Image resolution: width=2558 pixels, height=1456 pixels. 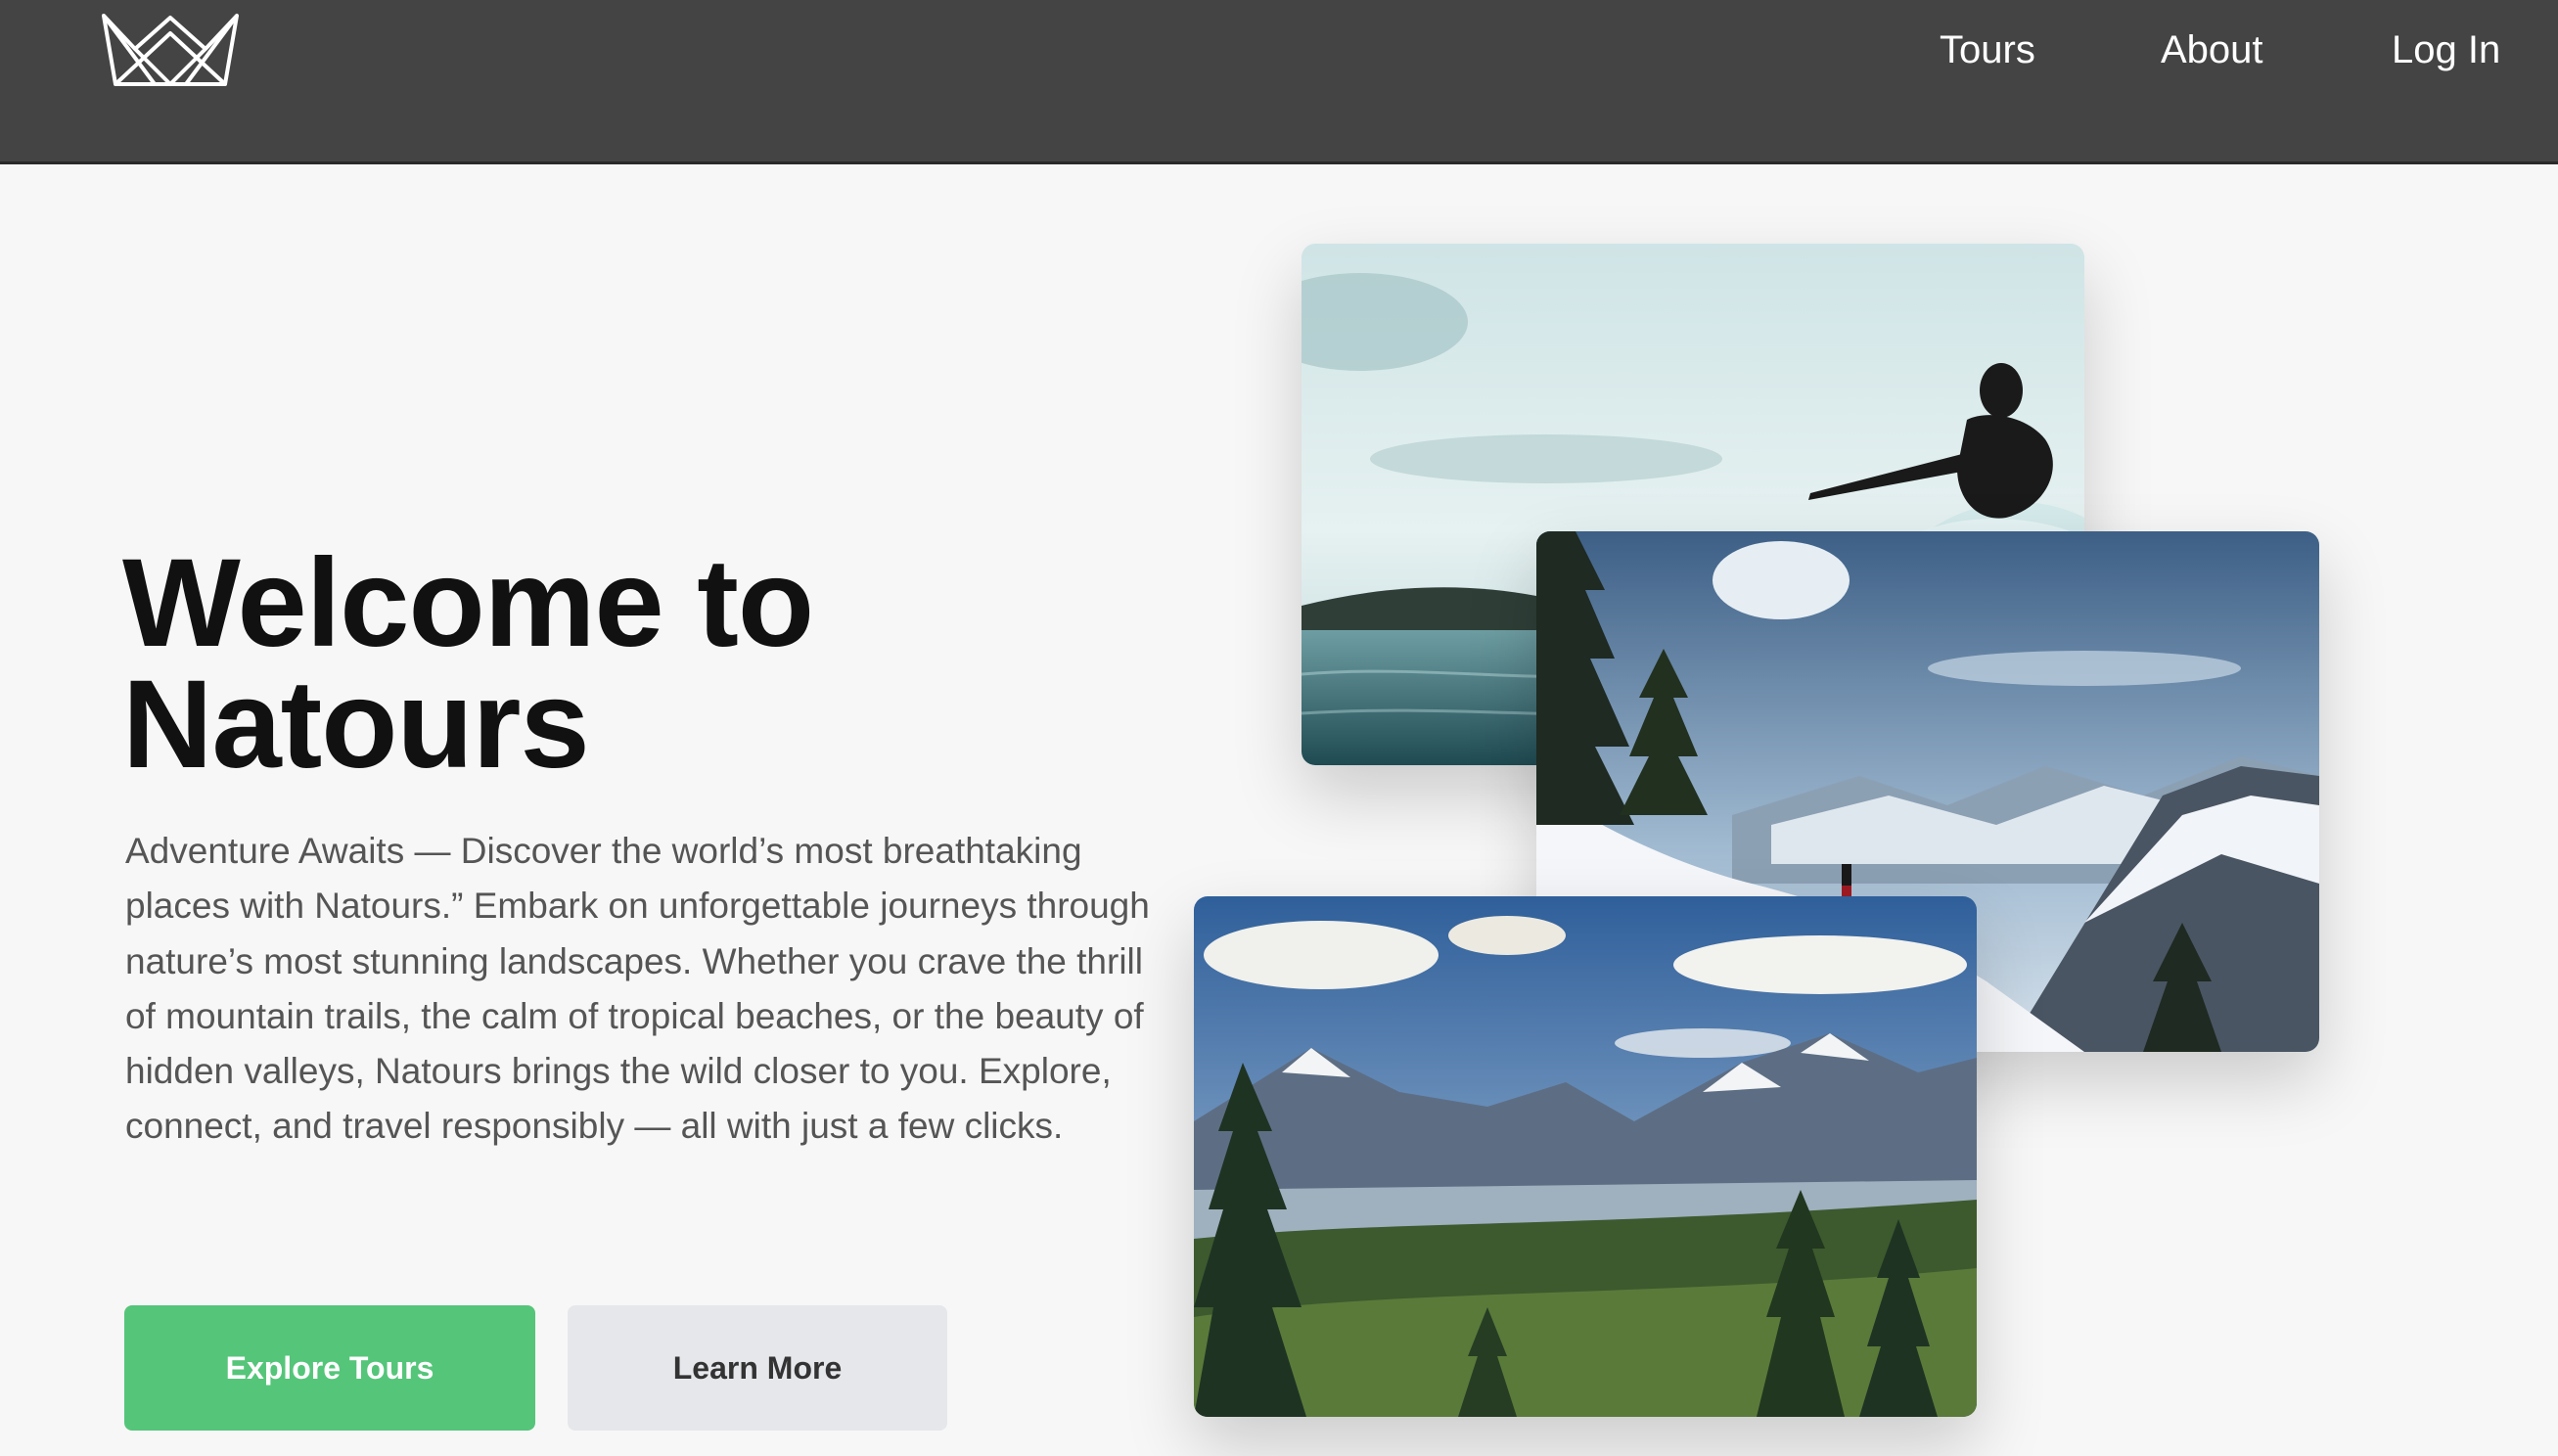 What do you see at coordinates (468, 603) in the screenshot?
I see `hero-title-line-1: Welcome to` at bounding box center [468, 603].